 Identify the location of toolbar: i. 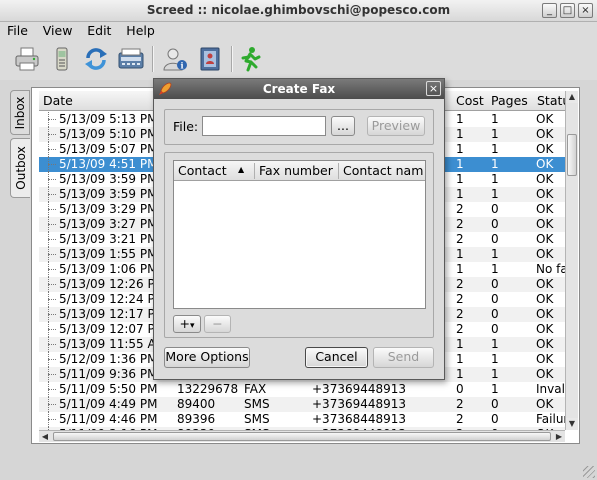
(298, 60).